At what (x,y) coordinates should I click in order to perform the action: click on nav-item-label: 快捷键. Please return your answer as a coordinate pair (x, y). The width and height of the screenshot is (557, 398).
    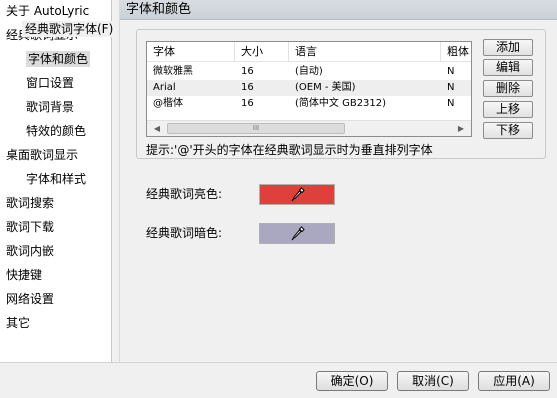
    Looking at the image, I should click on (24, 275).